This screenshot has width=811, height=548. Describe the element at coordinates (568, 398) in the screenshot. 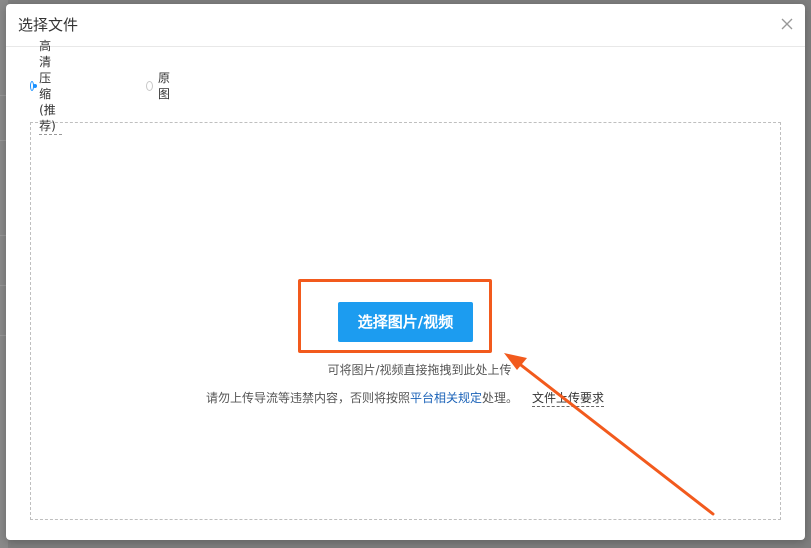

I see `file-requirements-link: 文件上传要求` at that location.